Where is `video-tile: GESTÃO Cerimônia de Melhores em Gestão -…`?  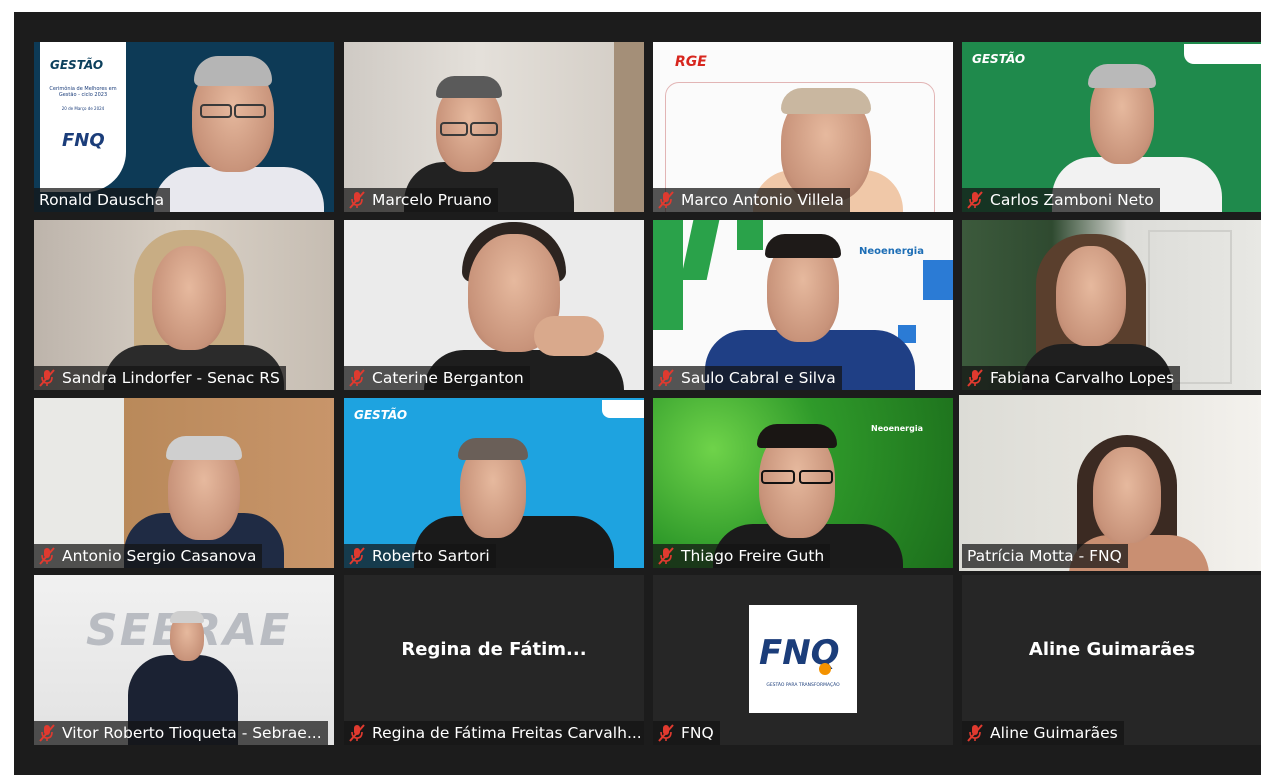
video-tile: GESTÃO Cerimônia de Melhores em Gestão -… is located at coordinates (184, 127).